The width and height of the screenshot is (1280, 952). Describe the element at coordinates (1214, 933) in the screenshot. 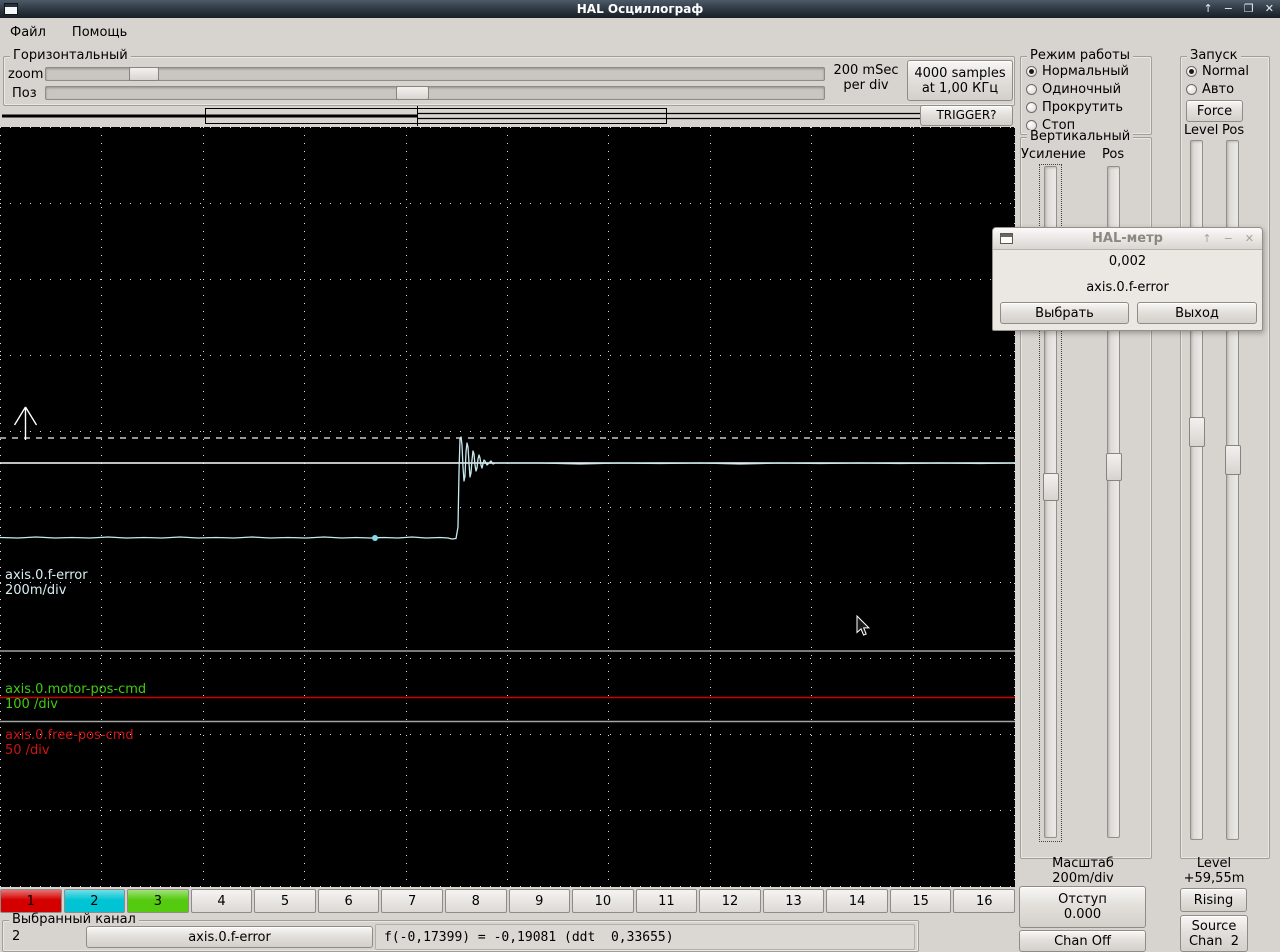

I see `trigger-source-button: Source Chan 2` at that location.